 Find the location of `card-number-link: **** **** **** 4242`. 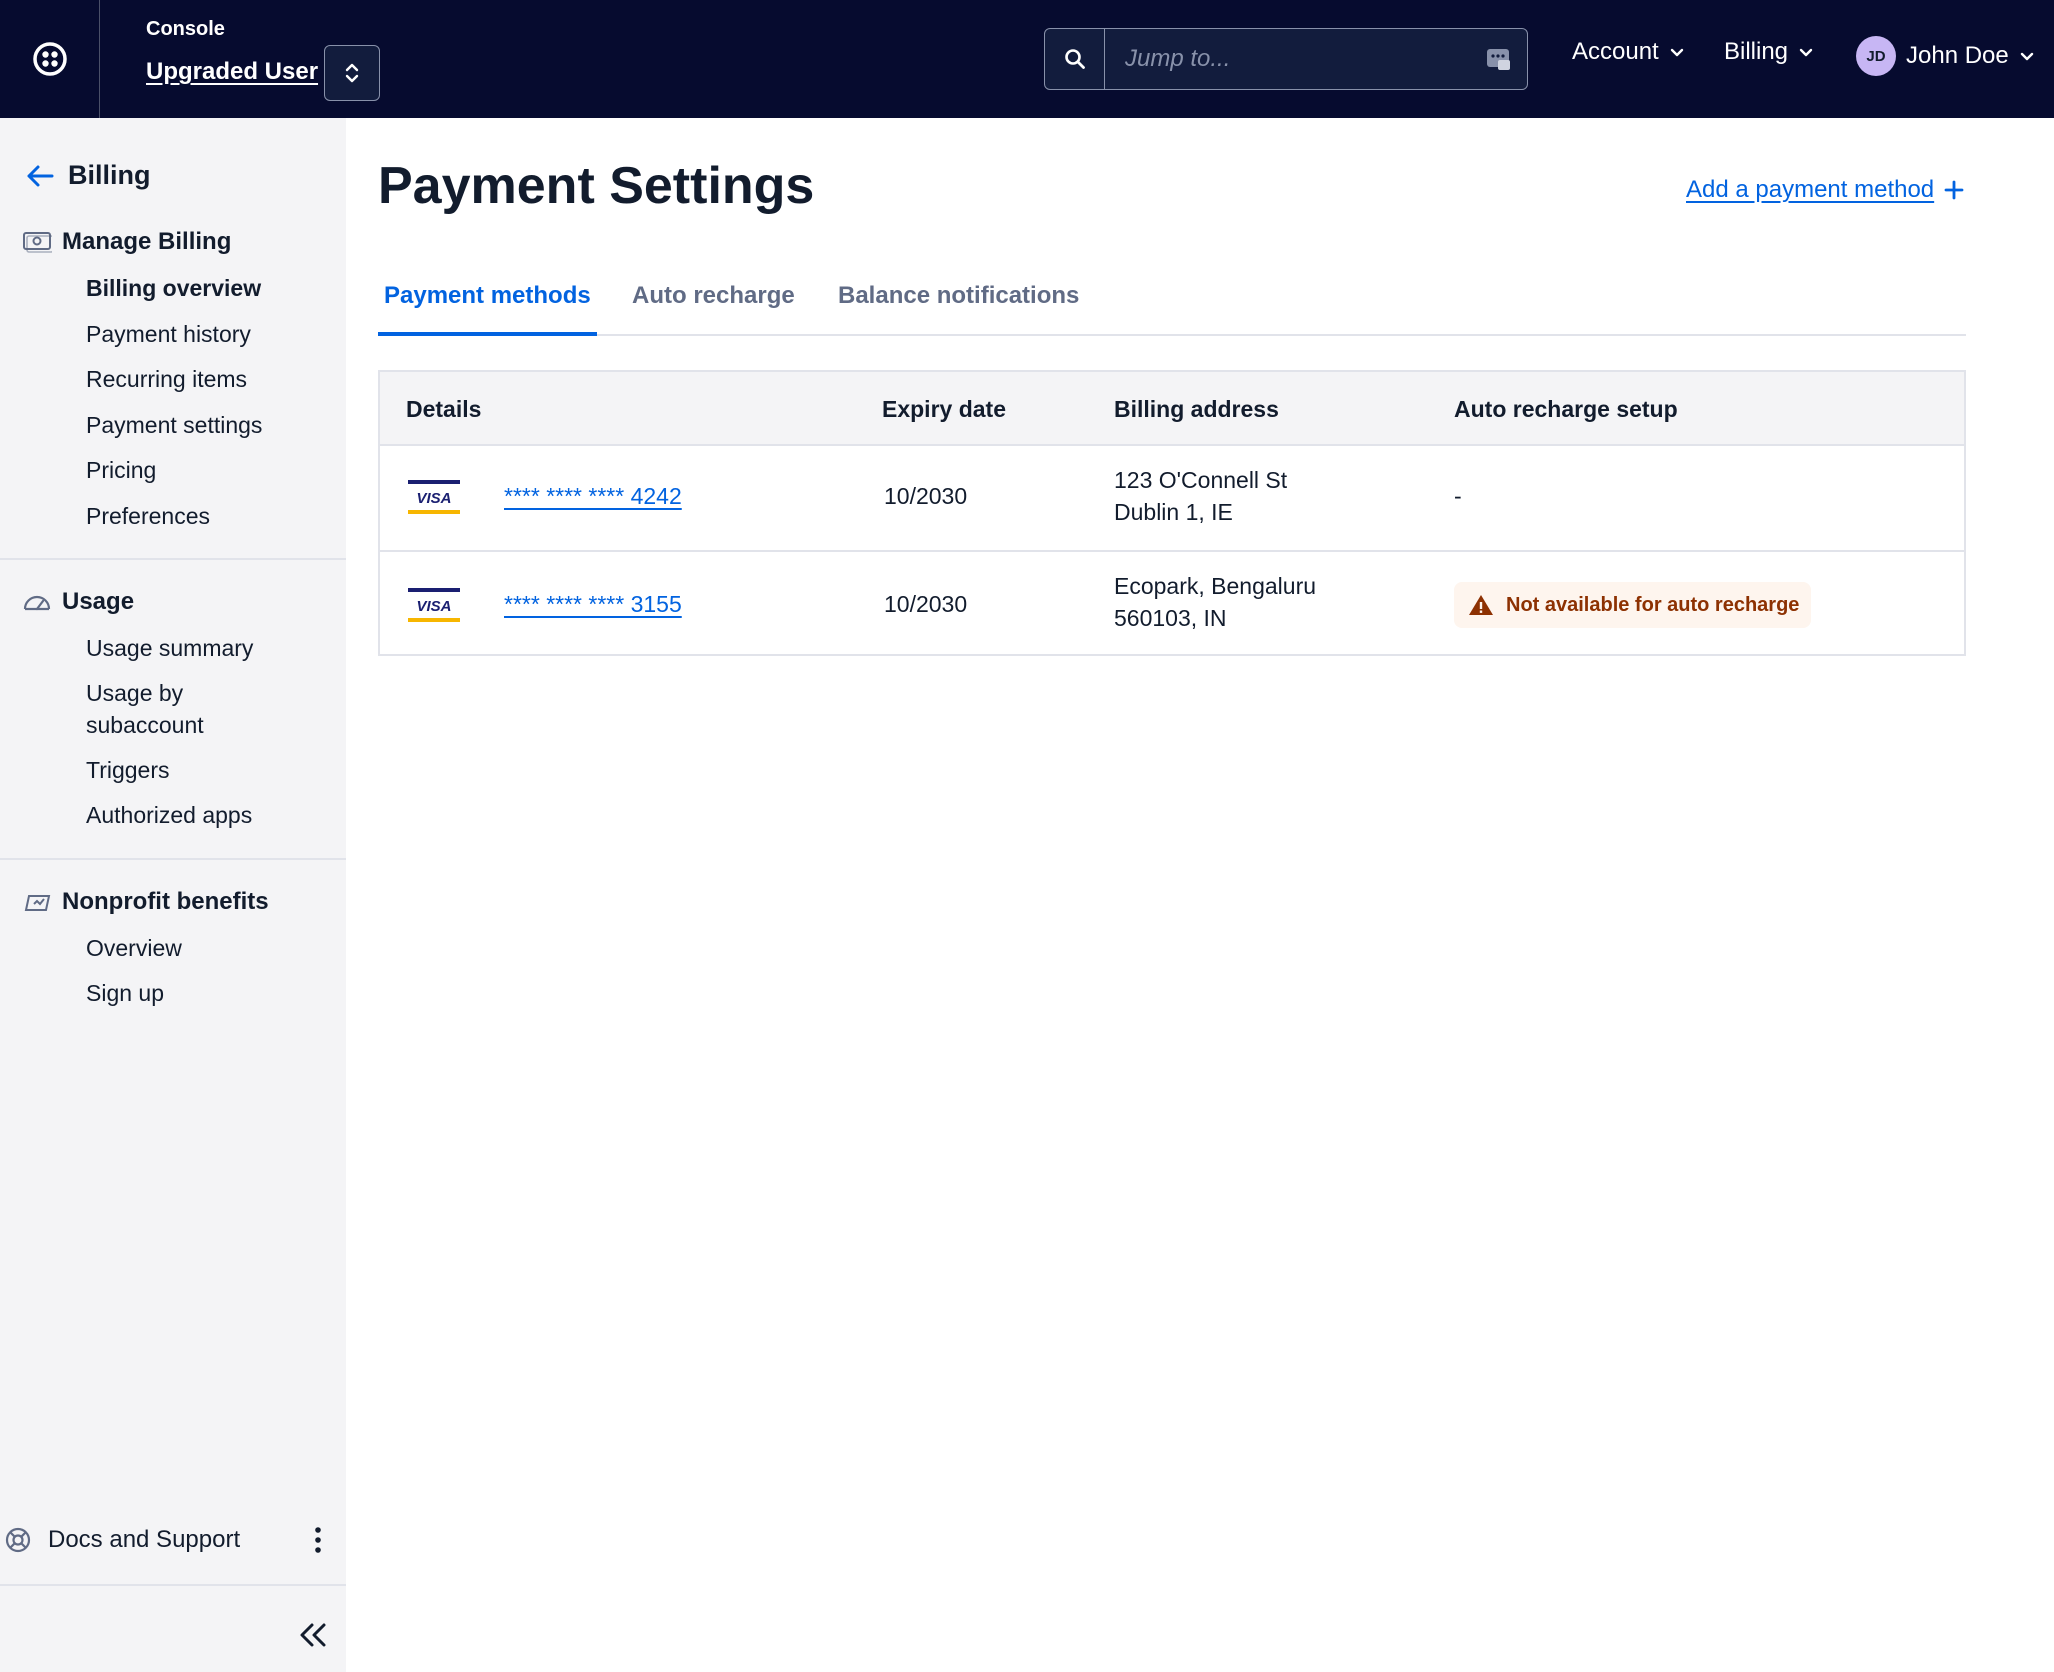

card-number-link: **** **** **** 4242 is located at coordinates (593, 496).